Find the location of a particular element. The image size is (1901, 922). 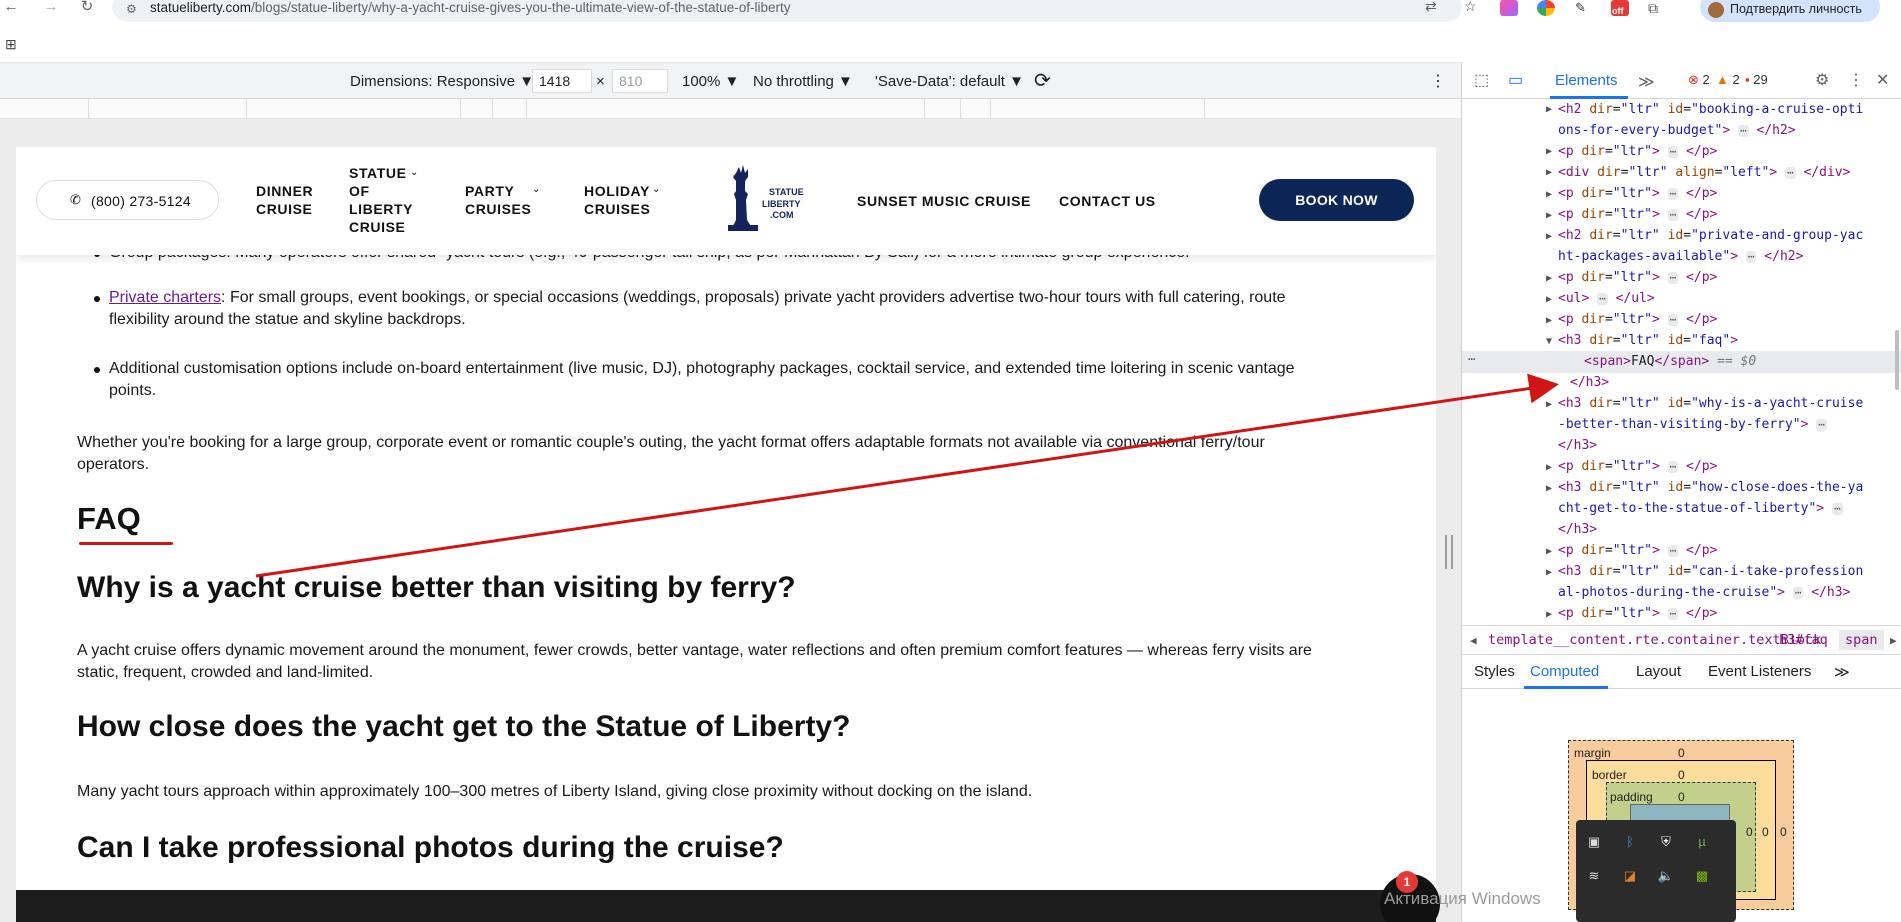

phone-button: ✆ (800) 273-5124 is located at coordinates (127, 200).